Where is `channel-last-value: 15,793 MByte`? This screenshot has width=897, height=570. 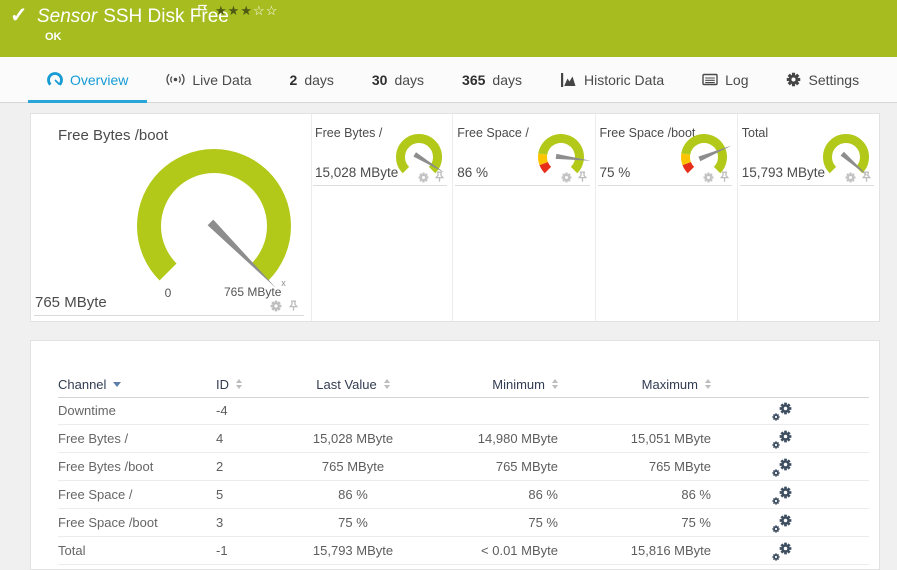
channel-last-value: 15,793 MByte is located at coordinates (353, 550).